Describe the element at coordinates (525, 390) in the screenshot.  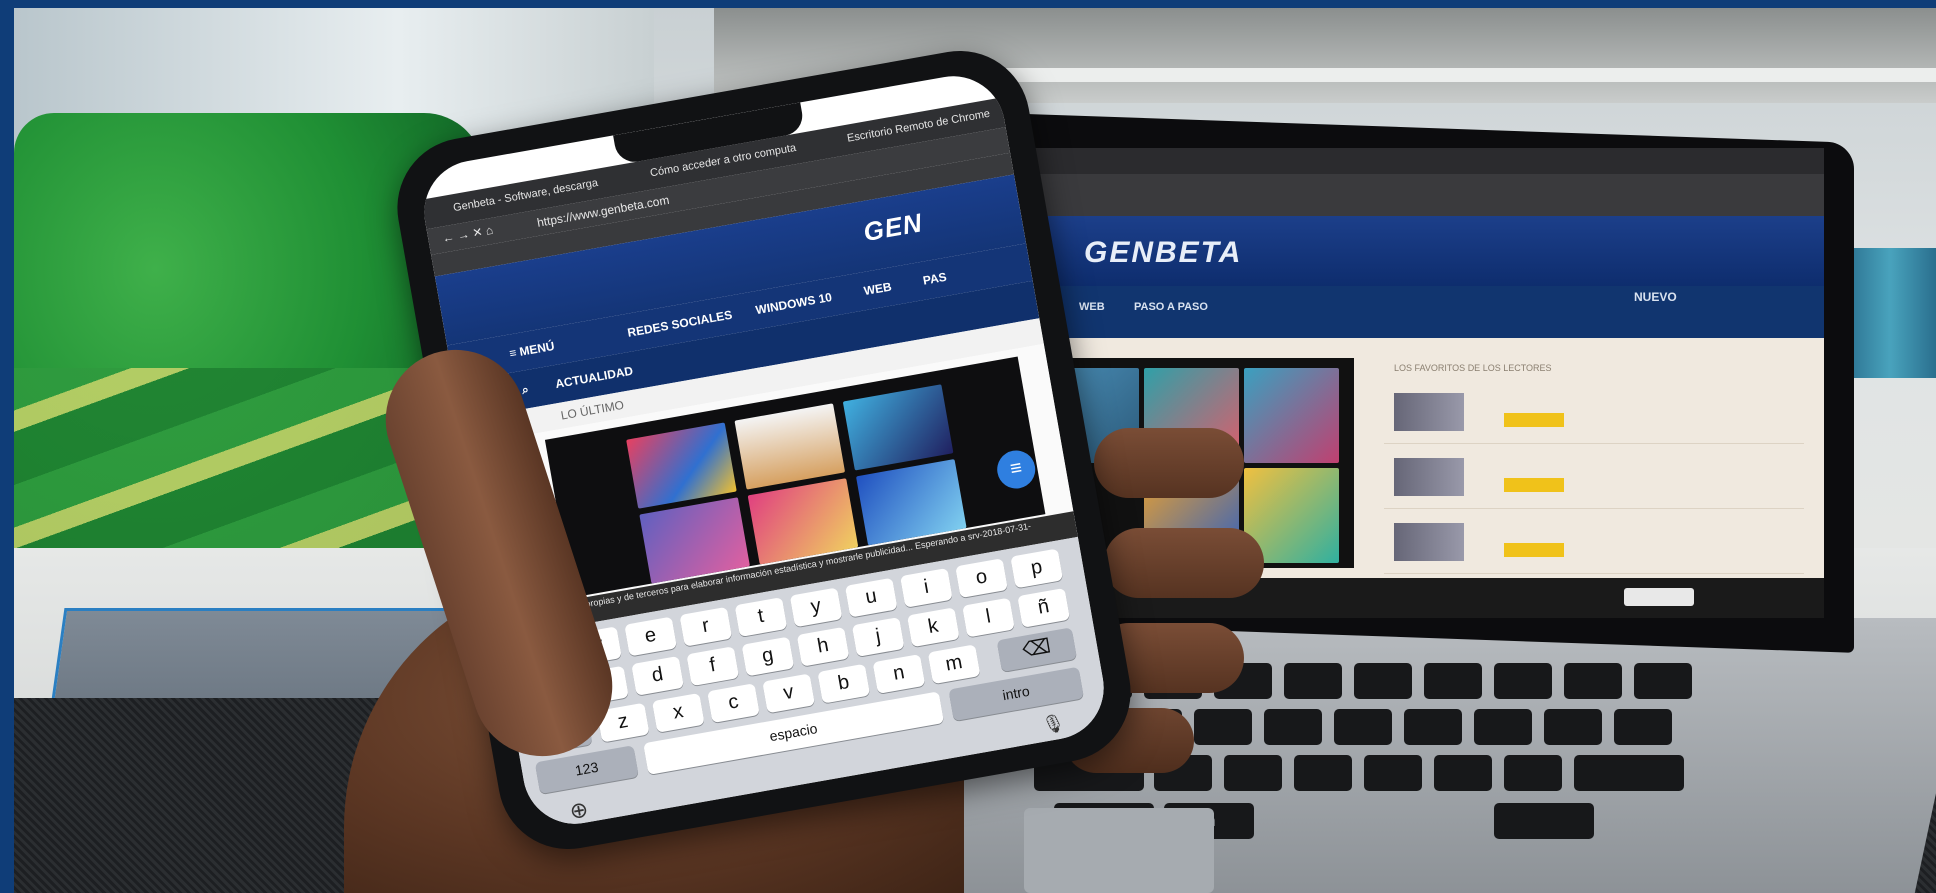
I see `search-icon: ⌕` at that location.